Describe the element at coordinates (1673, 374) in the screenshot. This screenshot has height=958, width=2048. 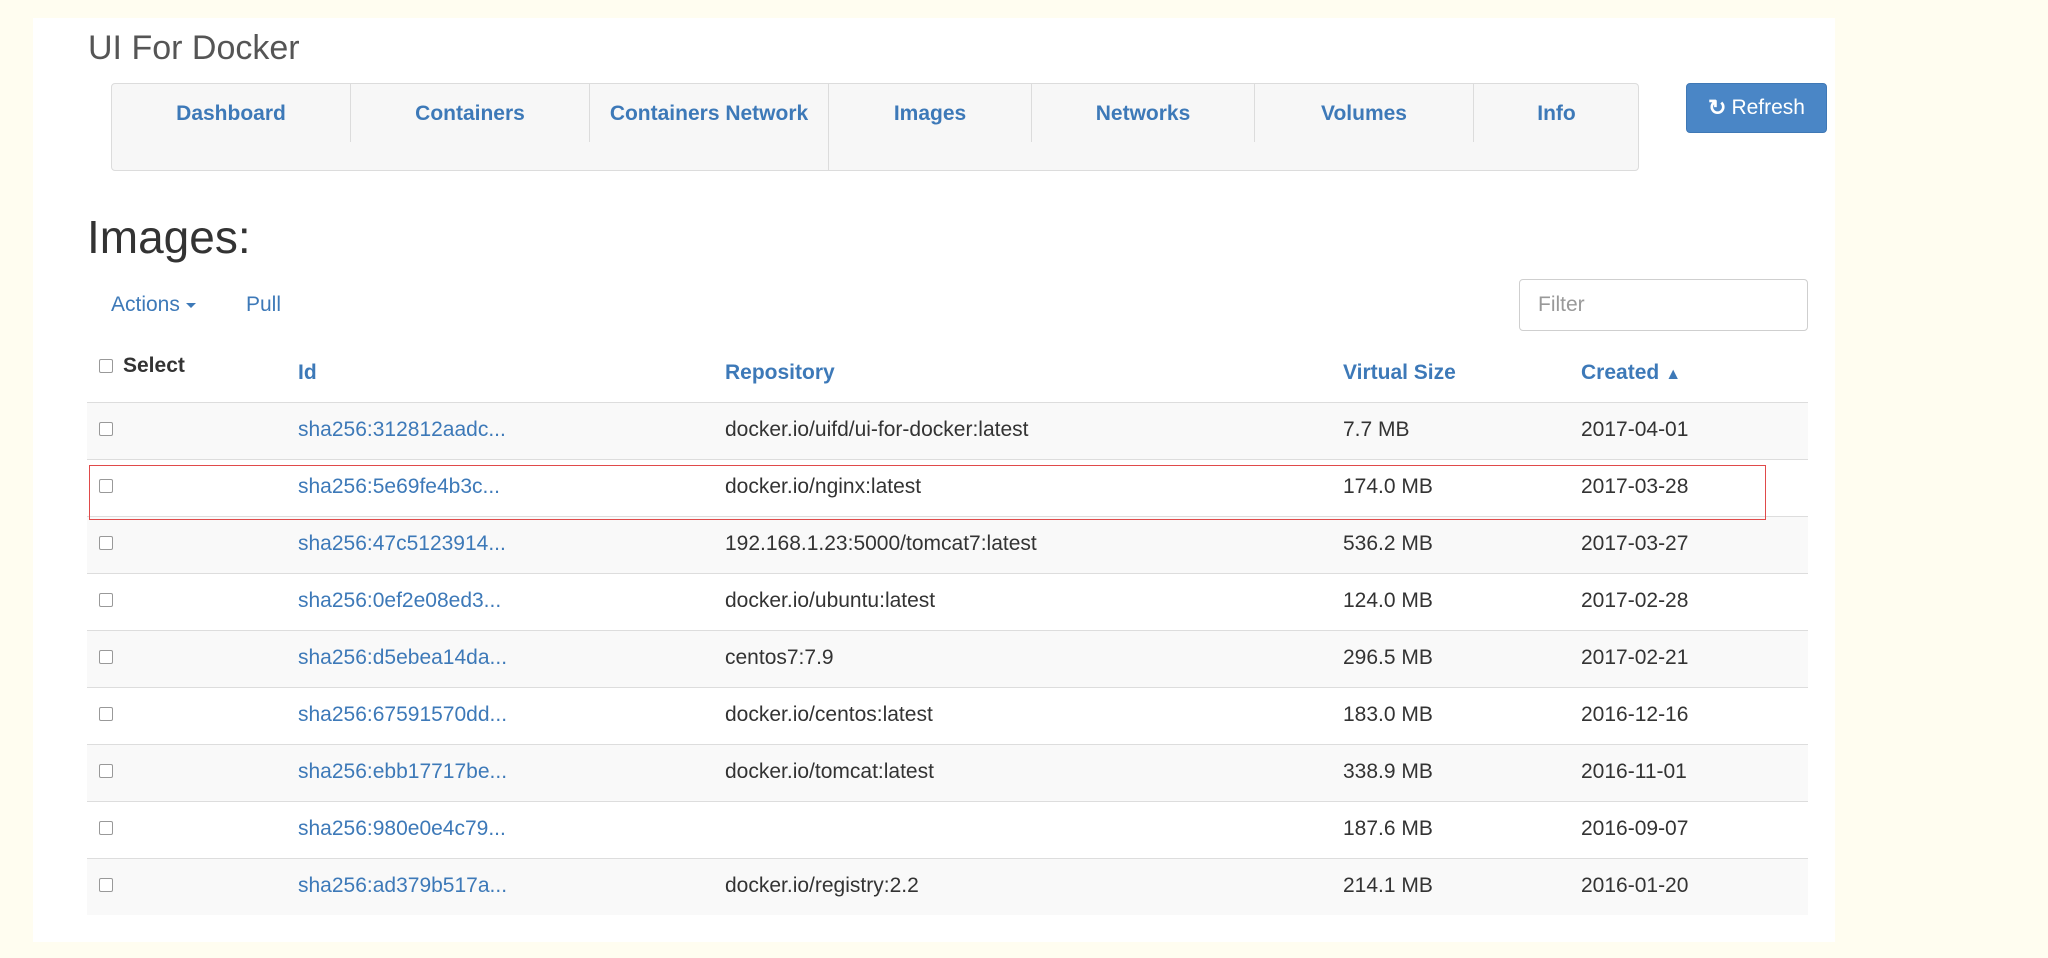
I see `chevron-up-icon: ▲` at that location.